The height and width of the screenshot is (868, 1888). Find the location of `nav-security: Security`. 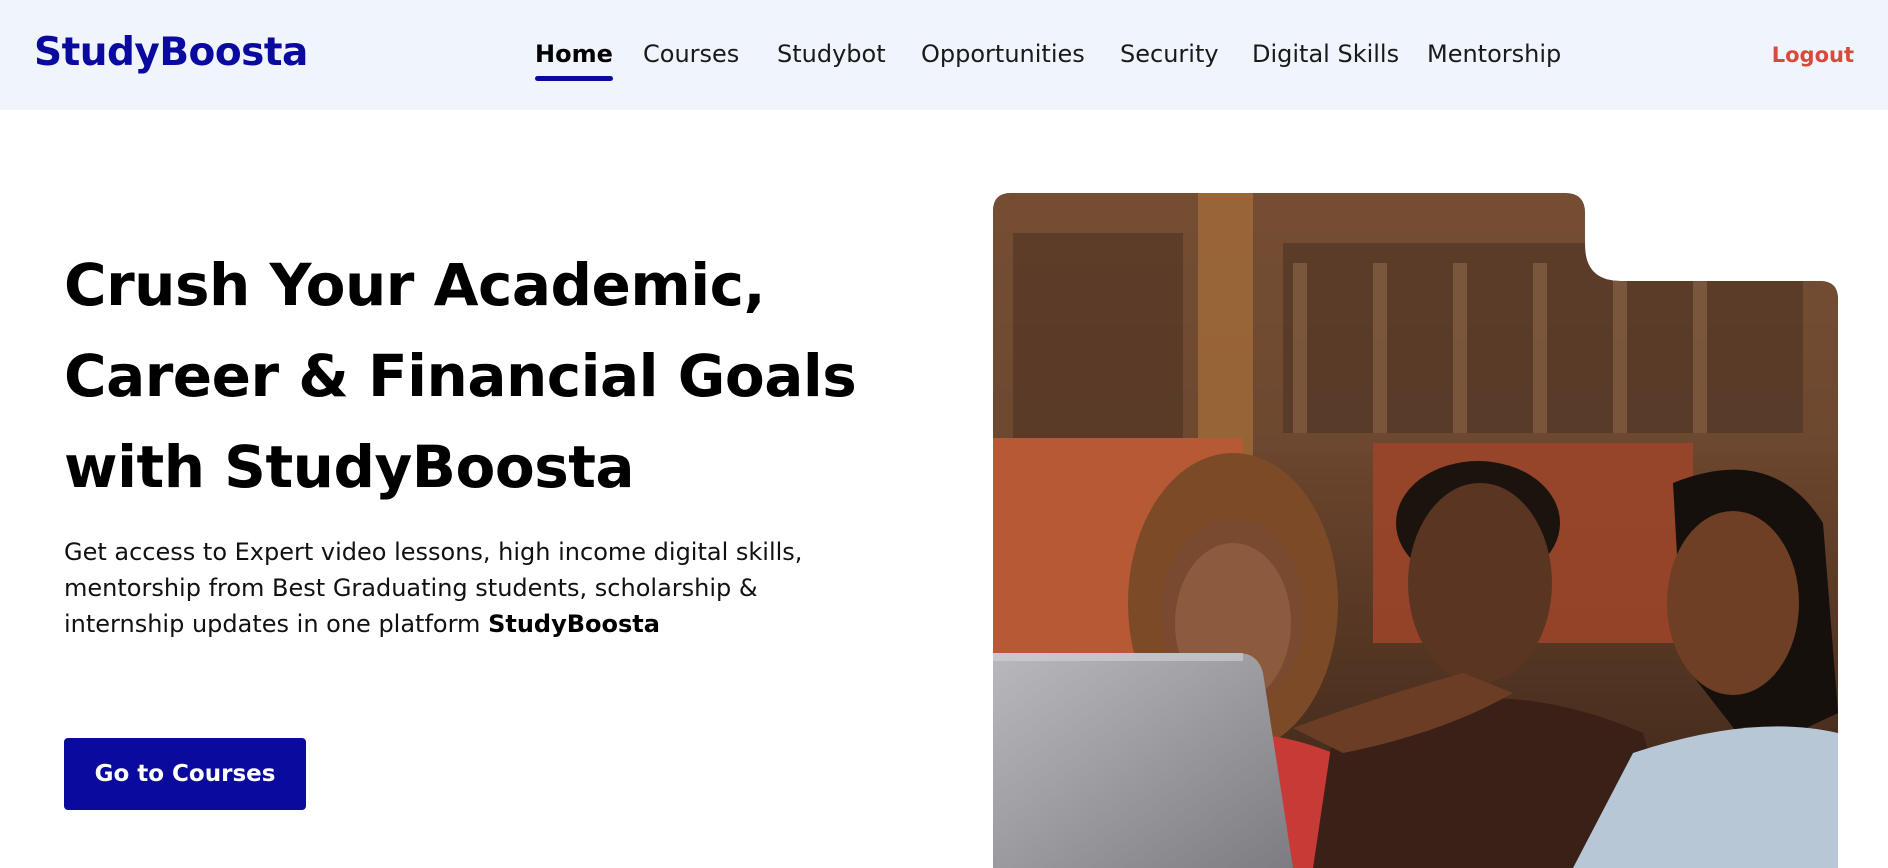

nav-security: Security is located at coordinates (1169, 54).